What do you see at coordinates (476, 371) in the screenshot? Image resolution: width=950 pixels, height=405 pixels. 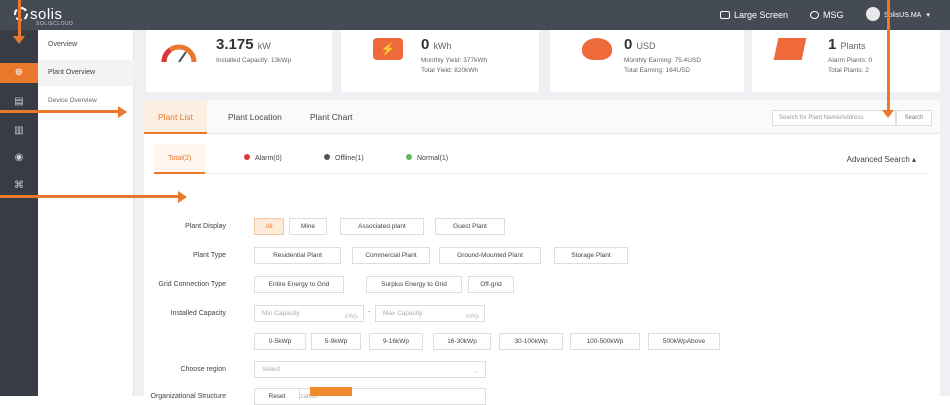 I see `chevron-down-icon: ⌄` at bounding box center [476, 371].